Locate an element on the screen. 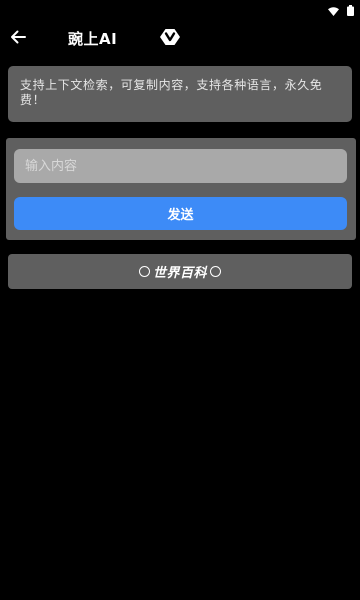 The image size is (360, 600). back-button is located at coordinates (18, 38).